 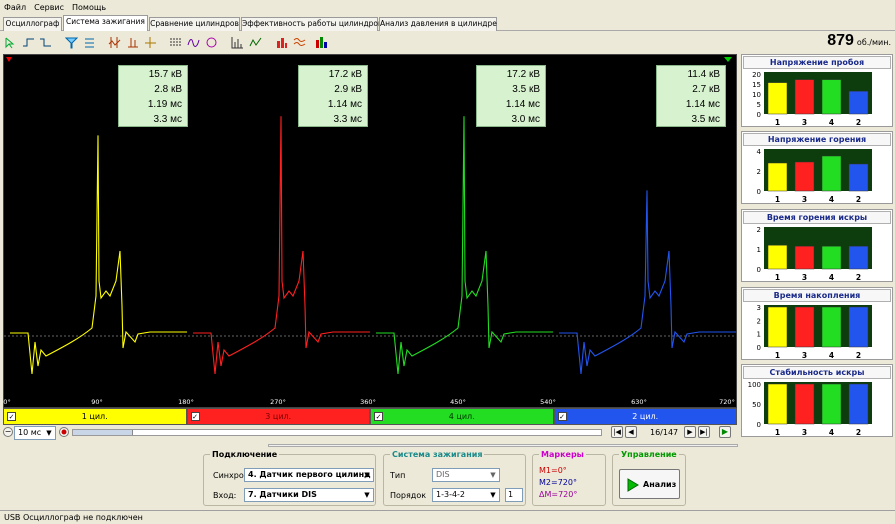 I want to click on marker-m2-icon, so click(x=728, y=59).